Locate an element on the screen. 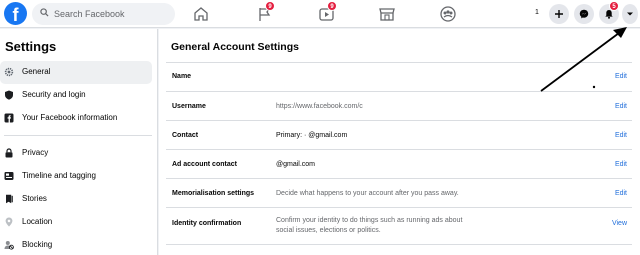 The image size is (640, 255). sidebar-item-privacy: Privacy is located at coordinates (76, 153).